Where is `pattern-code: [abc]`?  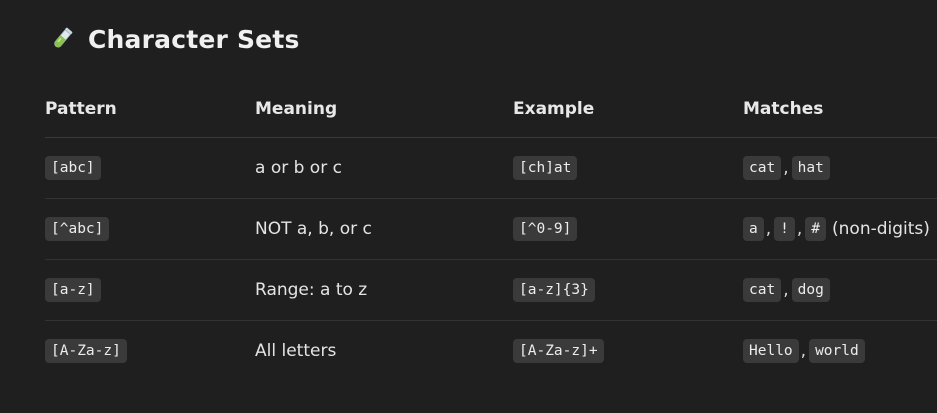
pattern-code: [abc] is located at coordinates (73, 168).